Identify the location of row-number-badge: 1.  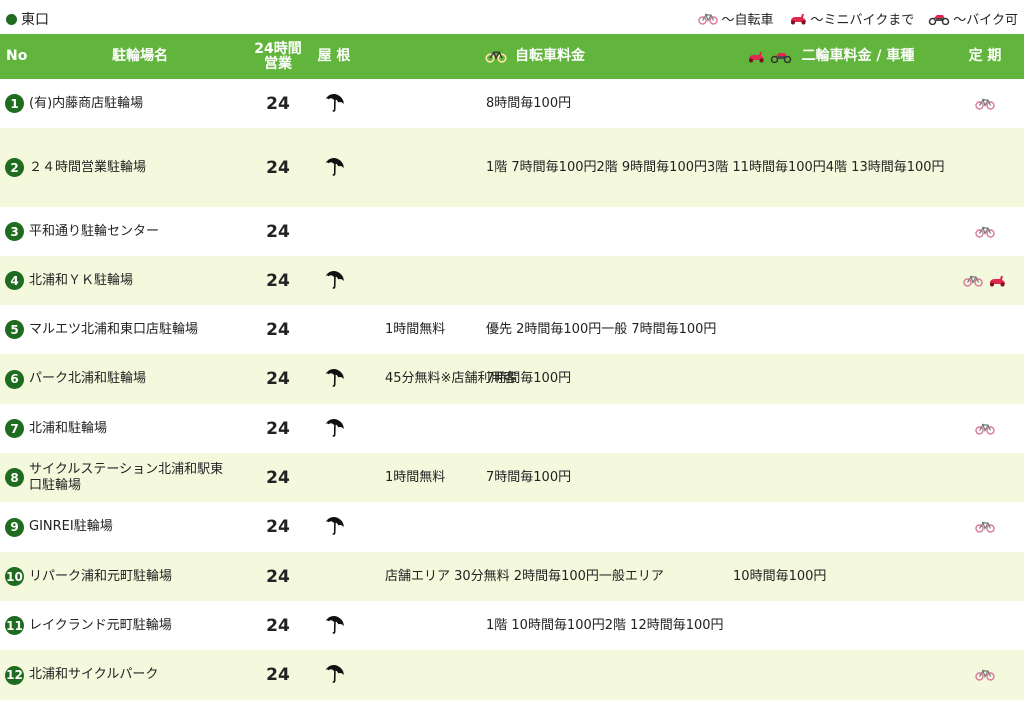
(14, 103).